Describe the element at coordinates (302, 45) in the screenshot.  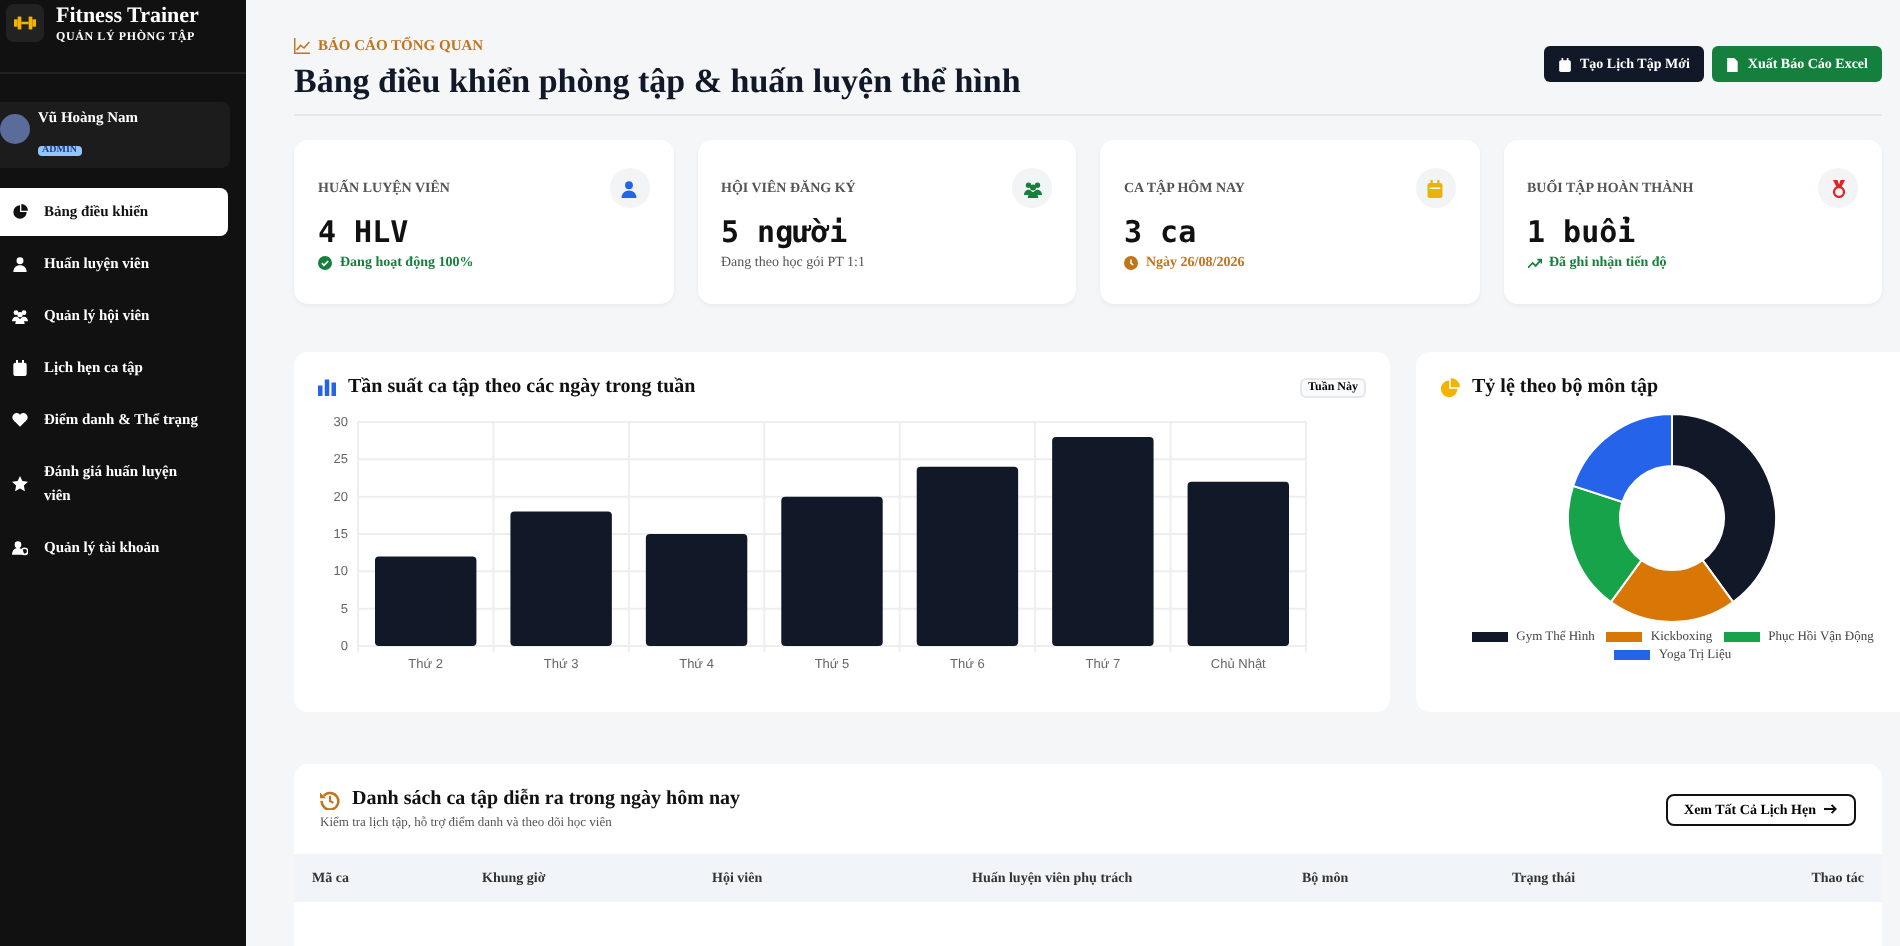
I see `line-chart-icon` at that location.